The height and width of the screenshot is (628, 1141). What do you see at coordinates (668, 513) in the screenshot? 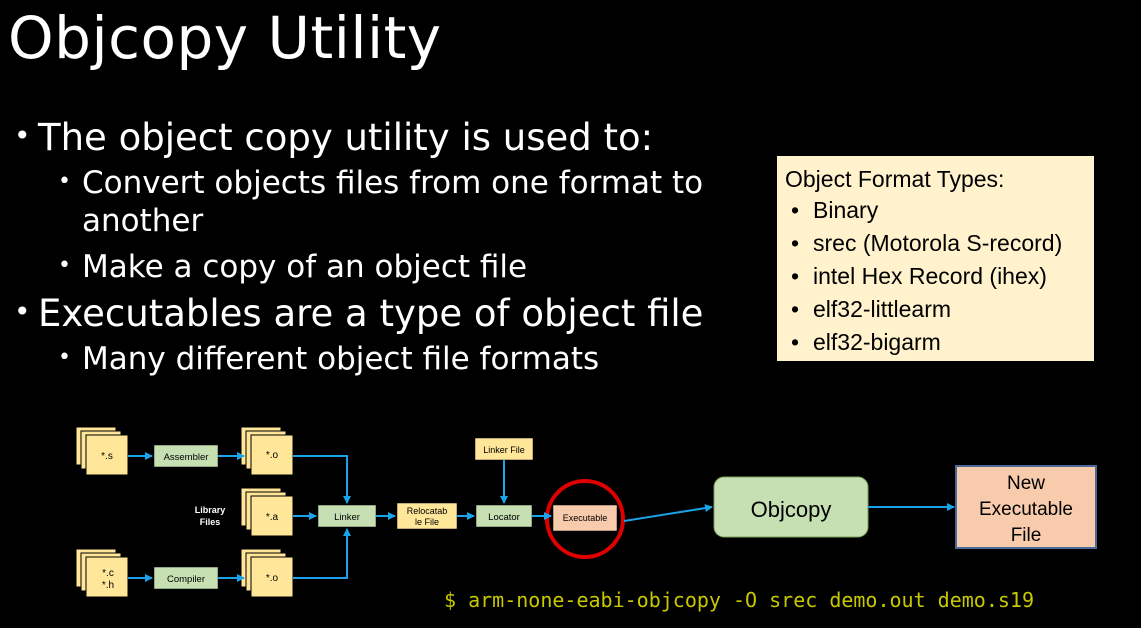
I see `arrow-executable-to-objcopy` at bounding box center [668, 513].